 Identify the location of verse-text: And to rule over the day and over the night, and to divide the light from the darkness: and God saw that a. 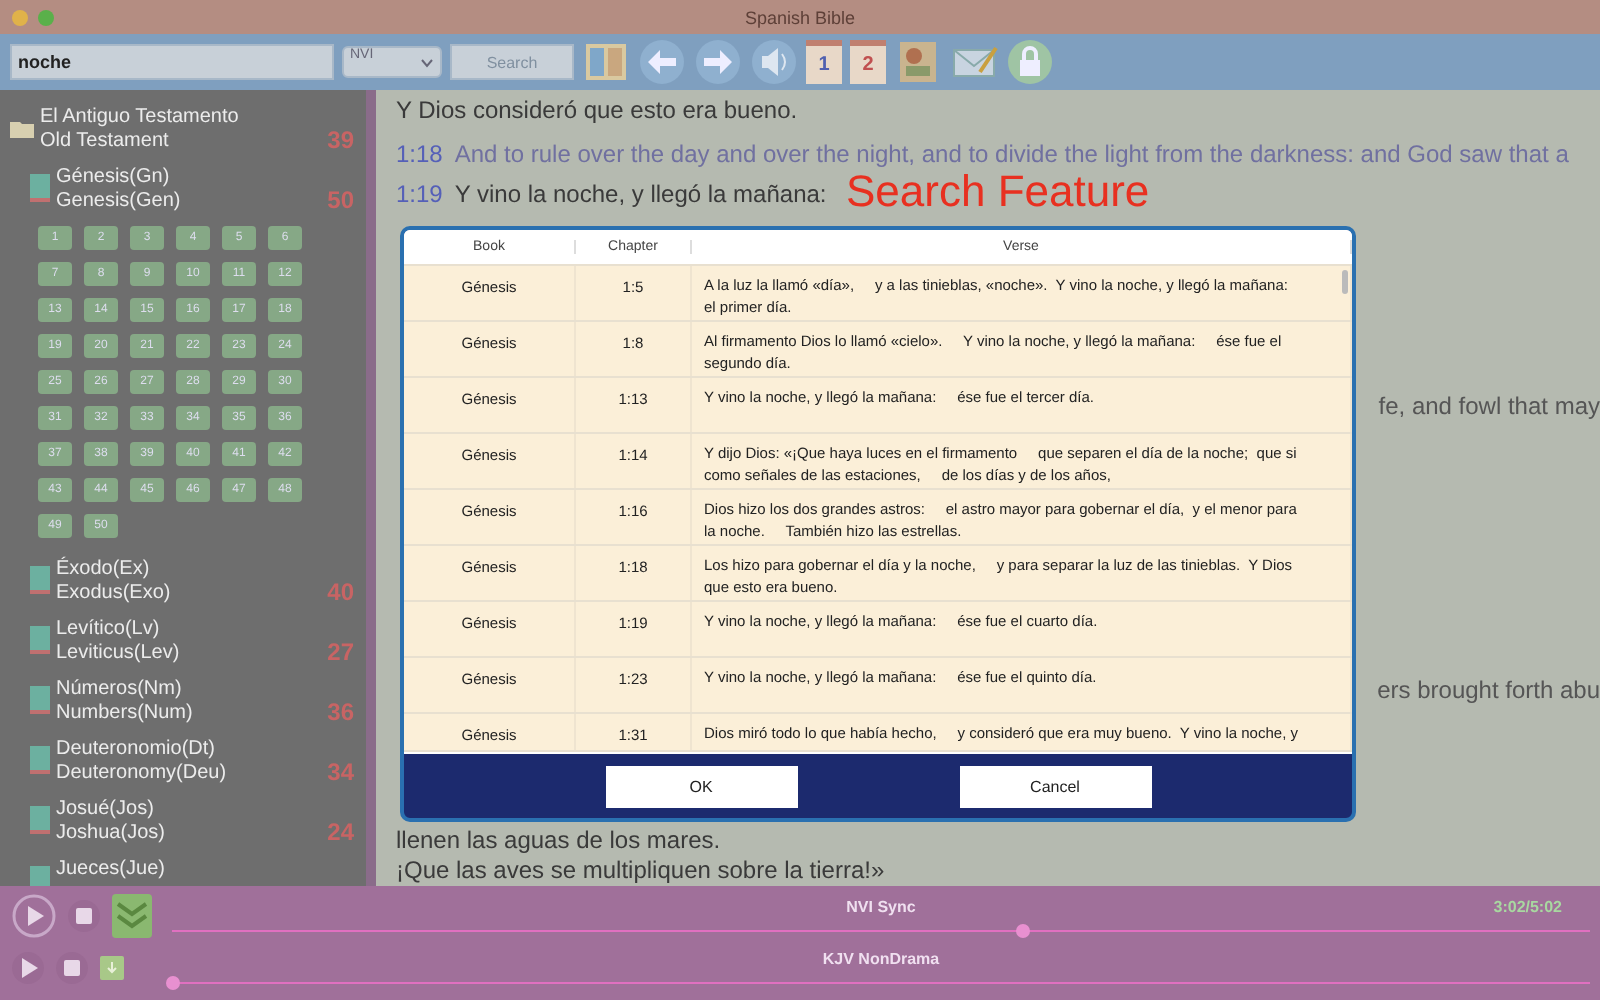
(1011, 154).